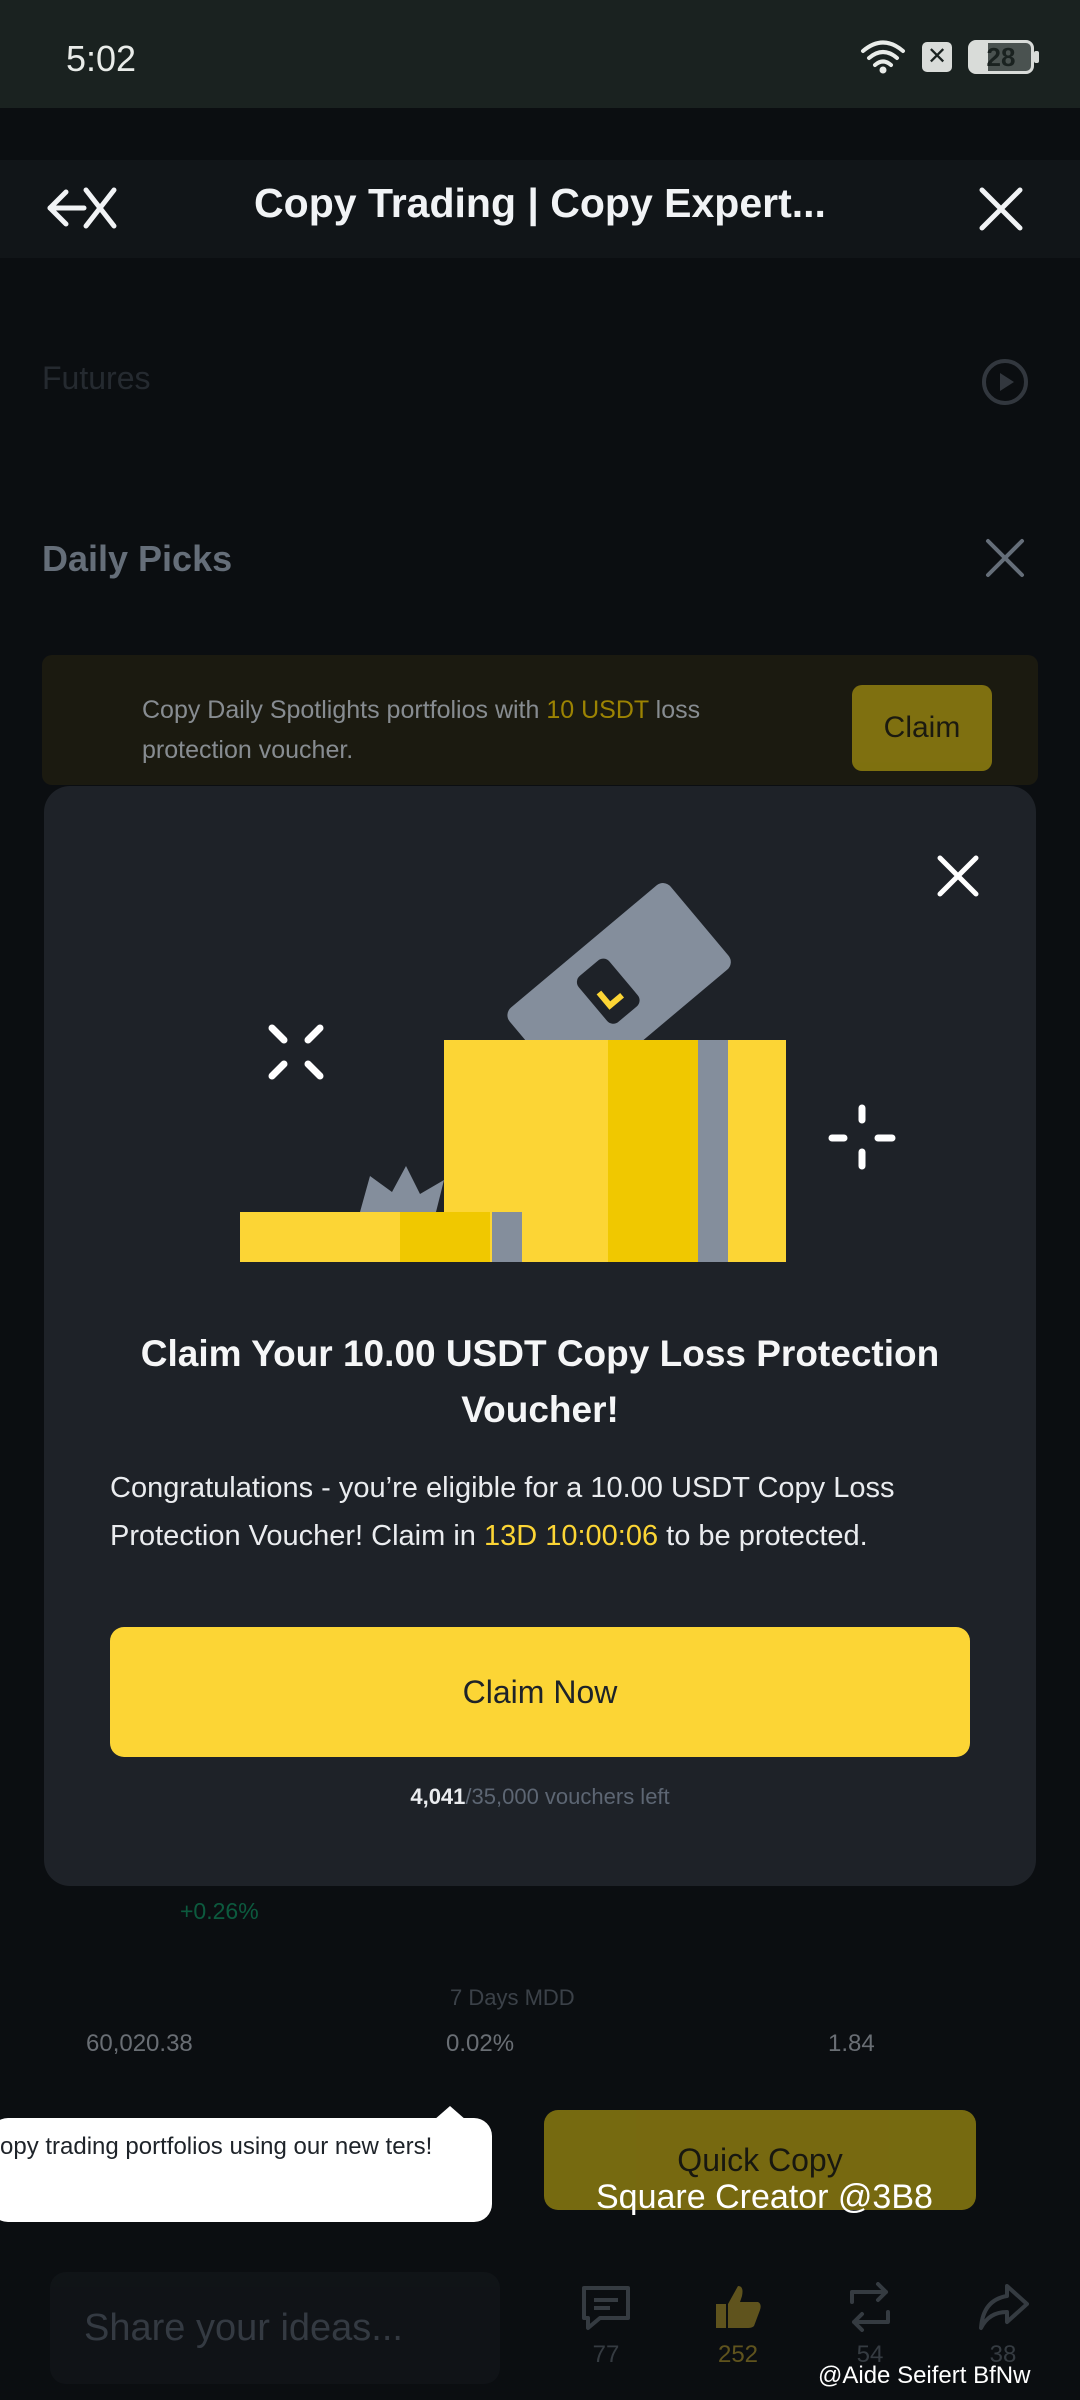 The height and width of the screenshot is (2400, 1080). I want to click on stat-value: 0.02%, so click(480, 2043).